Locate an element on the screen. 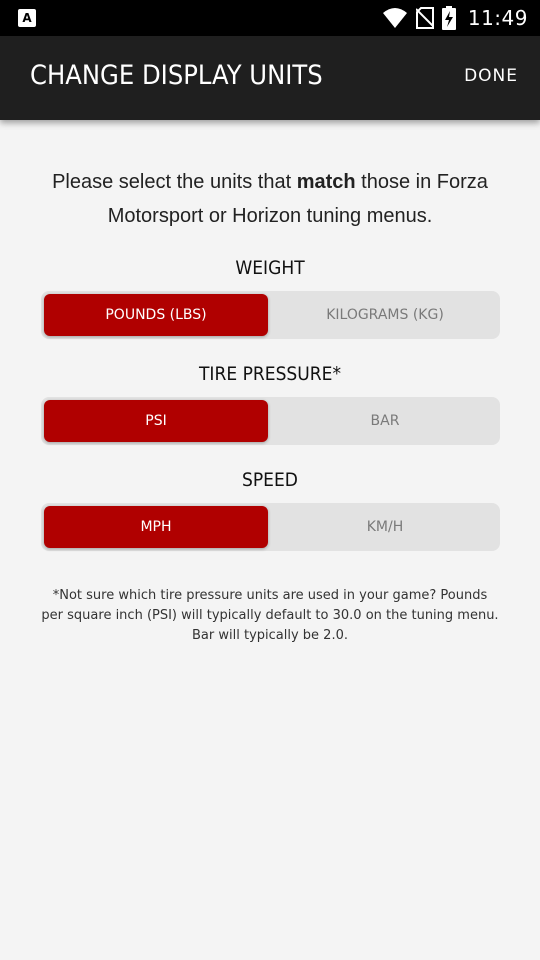 The height and width of the screenshot is (960, 540). tire-pressure-toggle: PSI BAR is located at coordinates (270, 421).